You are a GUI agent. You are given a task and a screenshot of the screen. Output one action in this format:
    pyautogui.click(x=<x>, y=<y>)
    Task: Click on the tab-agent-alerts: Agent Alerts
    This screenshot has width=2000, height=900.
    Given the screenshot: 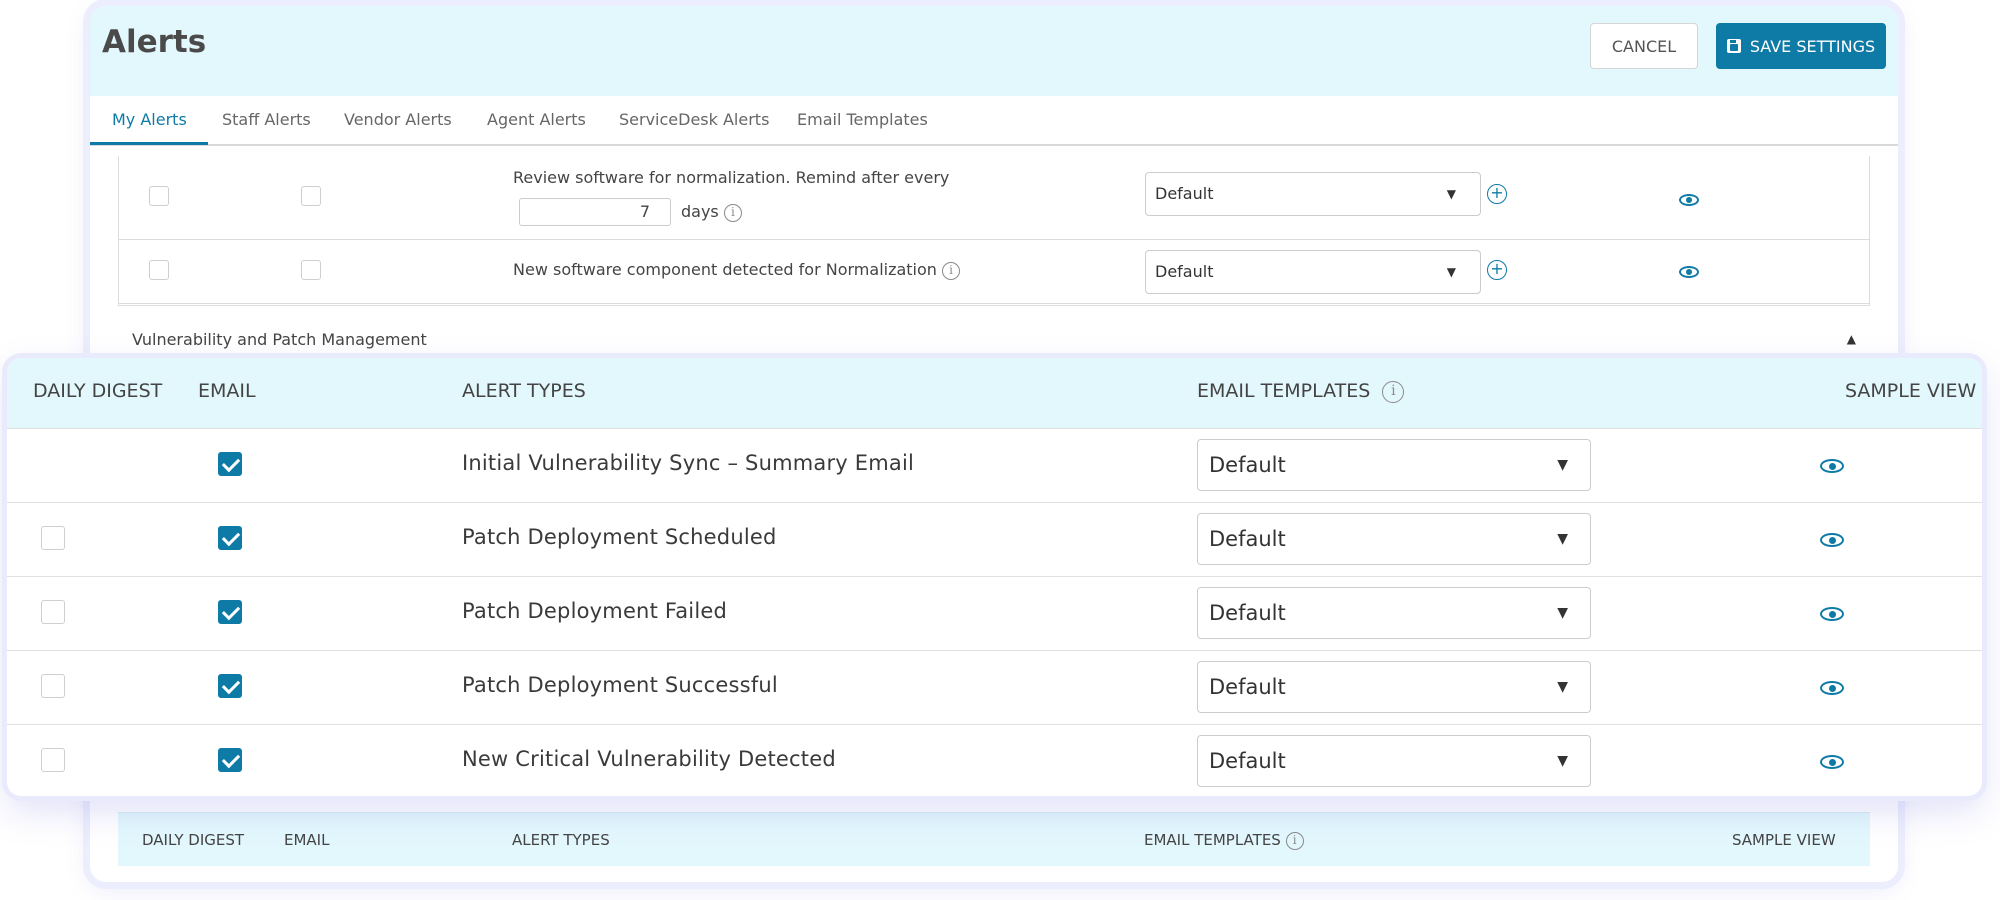 What is the action you would take?
    pyautogui.click(x=536, y=119)
    